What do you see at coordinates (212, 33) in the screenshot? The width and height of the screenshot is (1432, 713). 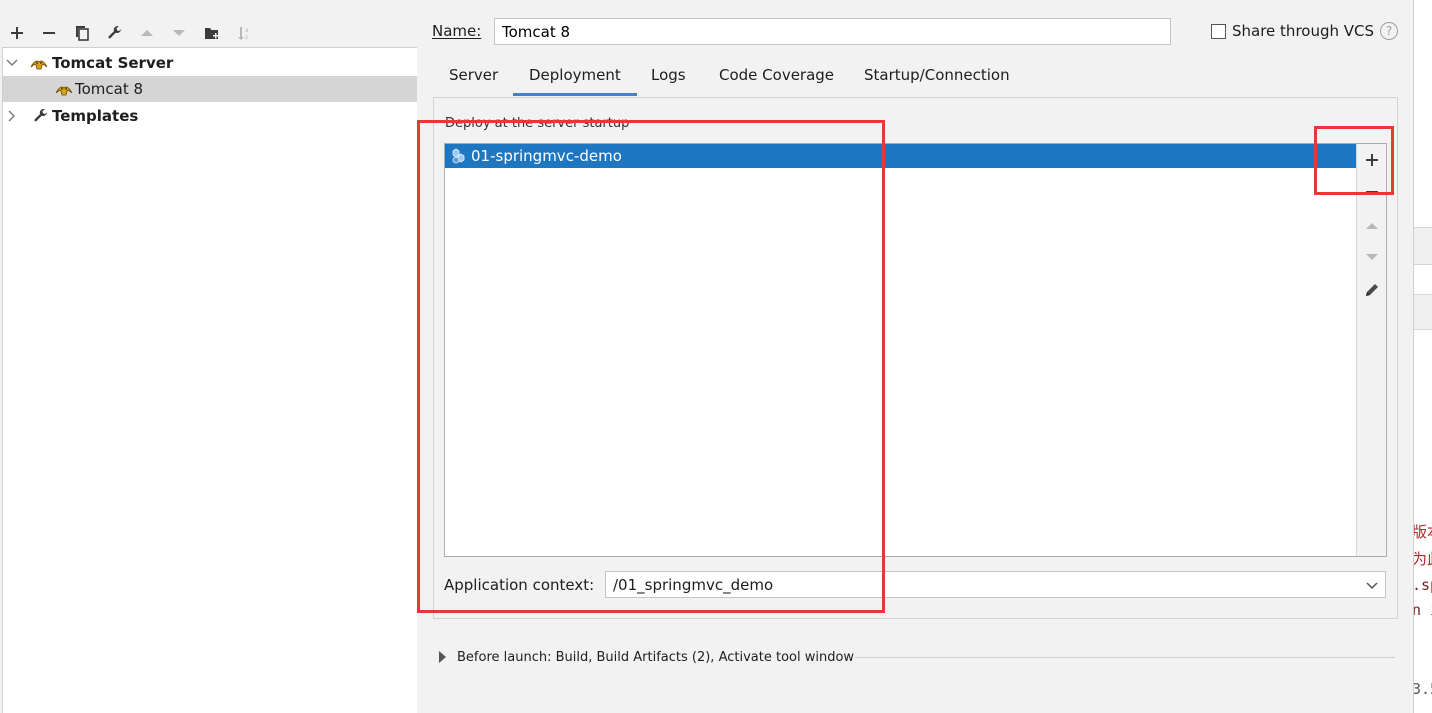 I see `new-folder-icon` at bounding box center [212, 33].